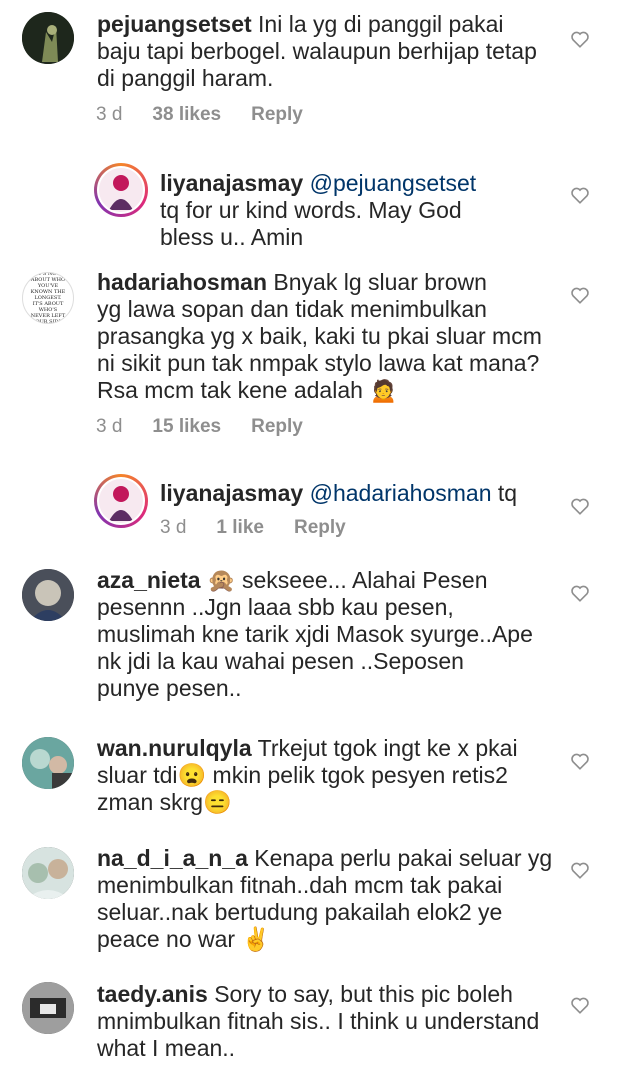 The width and height of the screenshot is (622, 1070). Describe the element at coordinates (184, 939) in the screenshot. I see `comment-line: peace no war ✌` at that location.